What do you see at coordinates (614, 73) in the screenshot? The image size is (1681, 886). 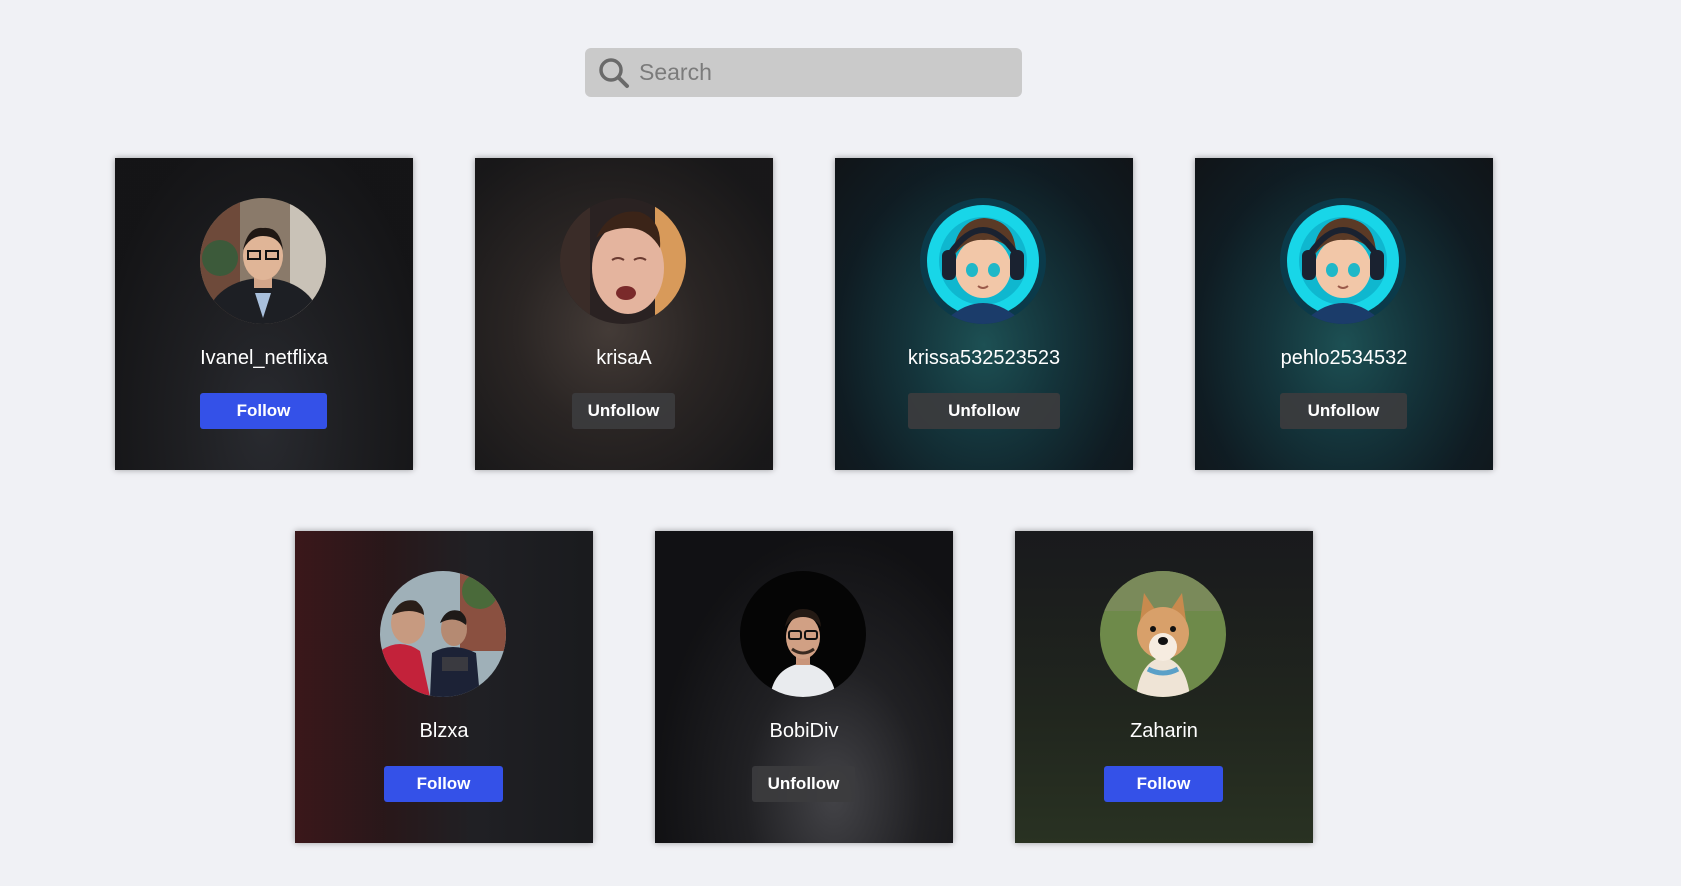 I see `search-icon` at bounding box center [614, 73].